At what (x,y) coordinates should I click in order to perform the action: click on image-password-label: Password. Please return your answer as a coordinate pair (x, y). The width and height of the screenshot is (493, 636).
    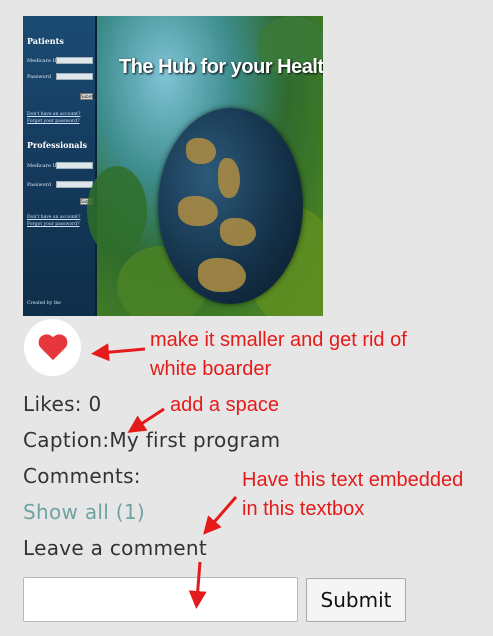
    Looking at the image, I should click on (39, 77).